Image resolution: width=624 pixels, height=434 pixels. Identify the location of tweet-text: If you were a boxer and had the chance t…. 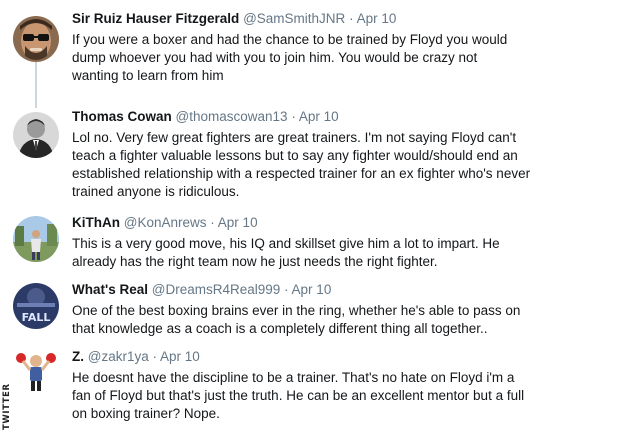
(342, 58).